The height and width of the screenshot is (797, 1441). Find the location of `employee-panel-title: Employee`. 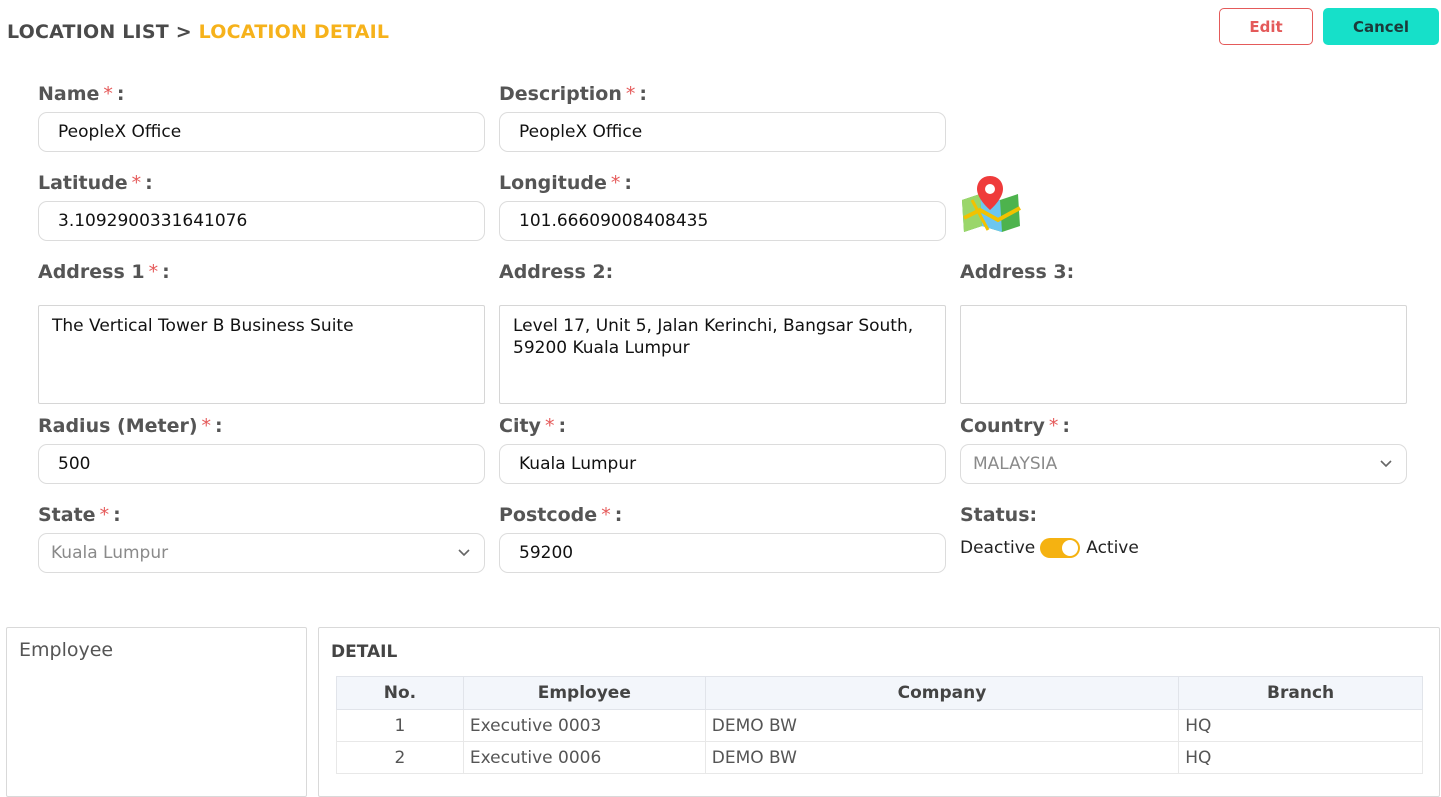

employee-panel-title: Employee is located at coordinates (66, 650).